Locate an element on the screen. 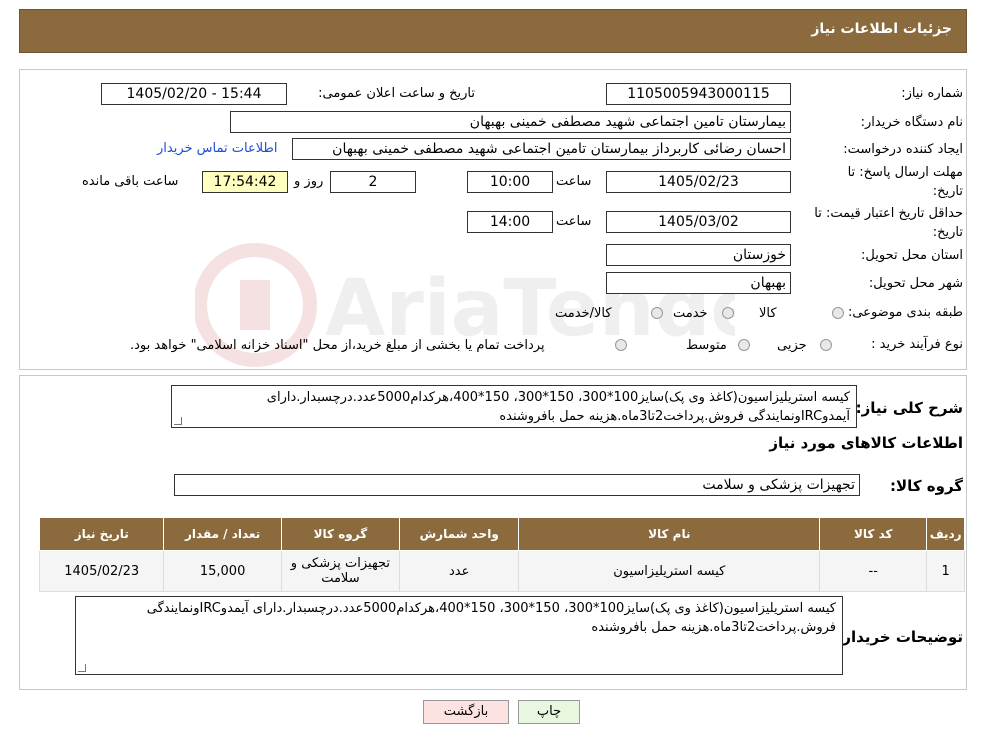  category-service-radio is located at coordinates (728, 313).